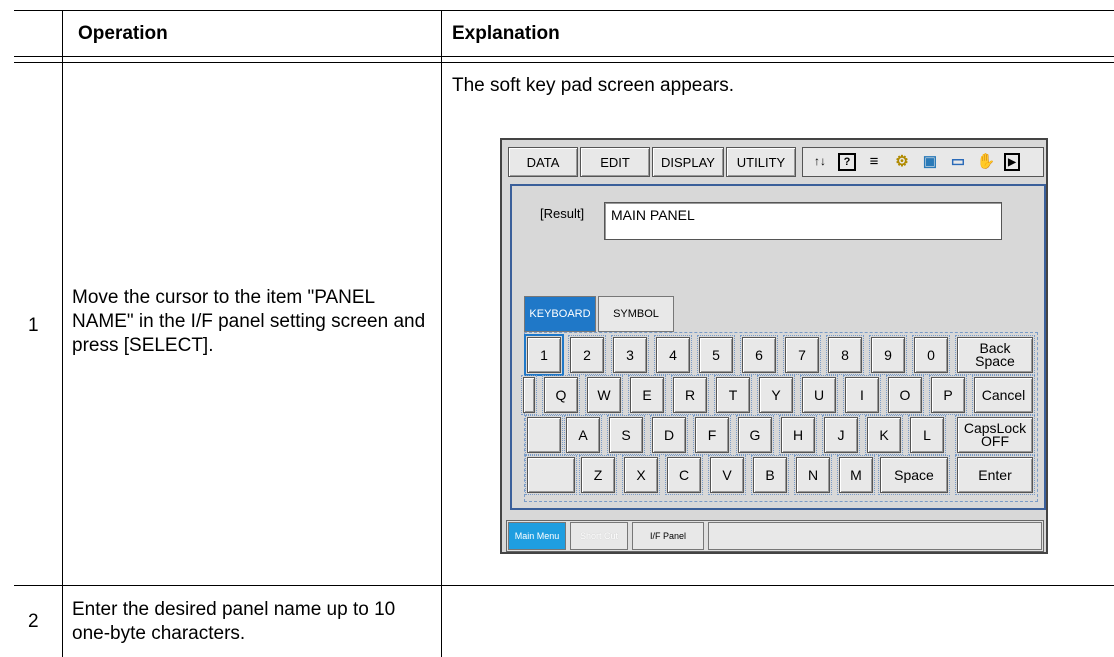 The width and height of the screenshot is (1114, 657). Describe the element at coordinates (930, 161) in the screenshot. I see `tc-icon: ▣` at that location.